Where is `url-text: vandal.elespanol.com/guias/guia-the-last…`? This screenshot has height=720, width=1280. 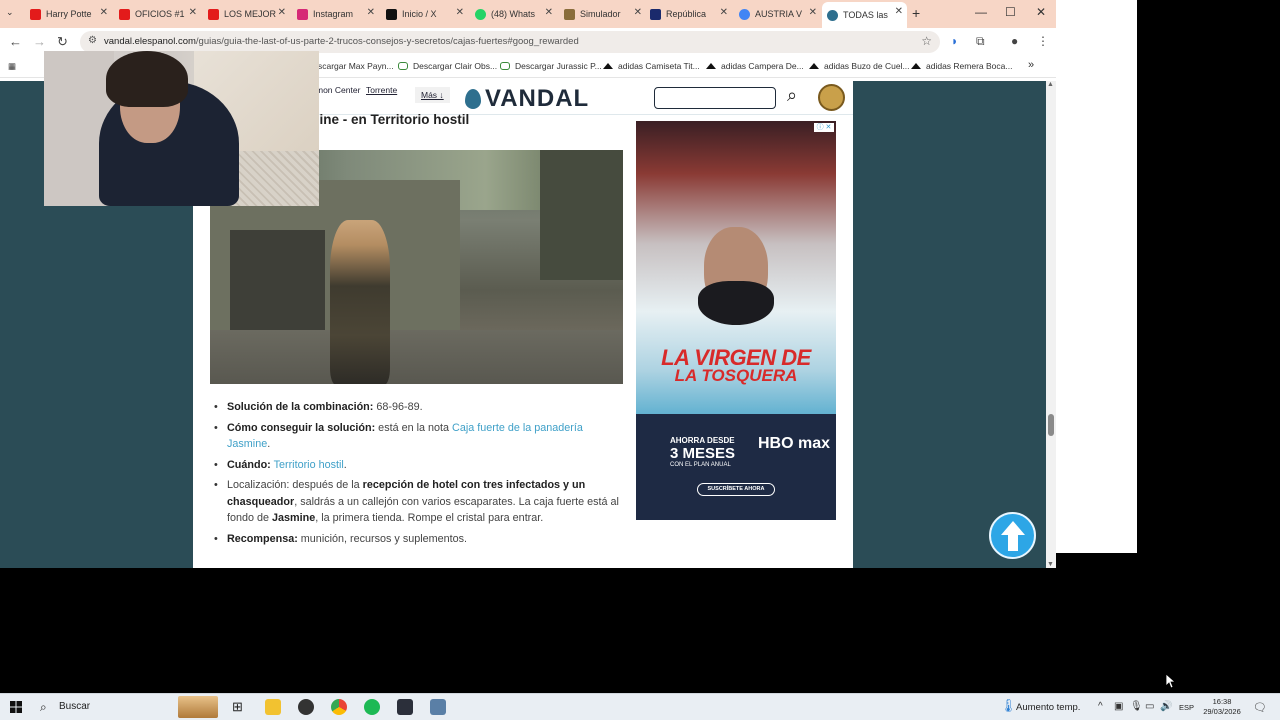 url-text: vandal.elespanol.com/guias/guia-the-last… is located at coordinates (341, 41).